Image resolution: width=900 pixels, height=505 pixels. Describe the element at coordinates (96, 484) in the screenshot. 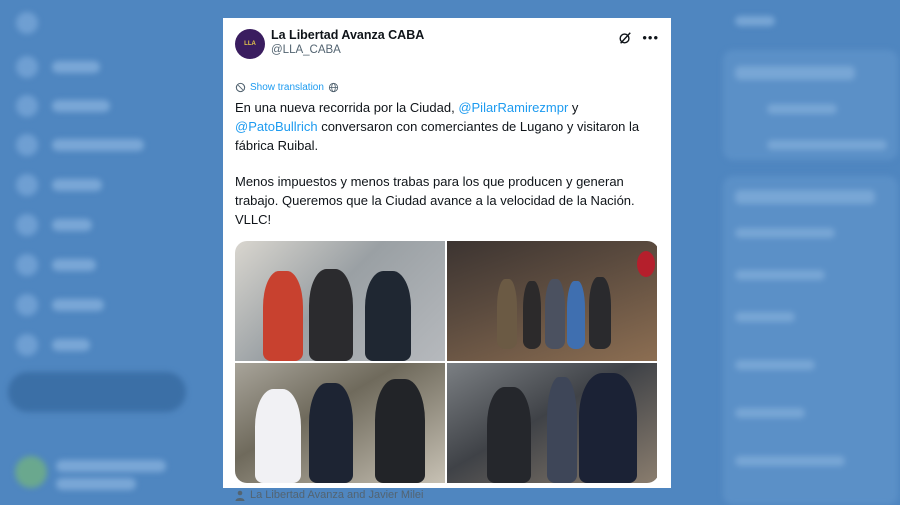

I see `blurred-account-handle` at that location.